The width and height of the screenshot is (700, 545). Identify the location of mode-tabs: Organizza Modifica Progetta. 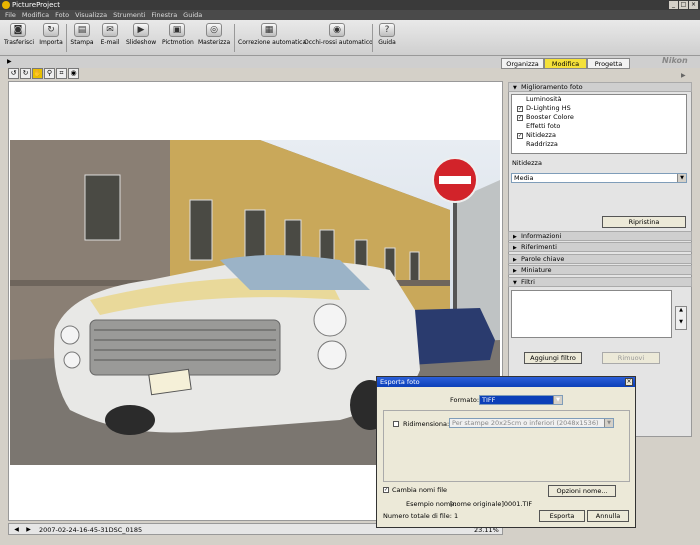
(565, 63).